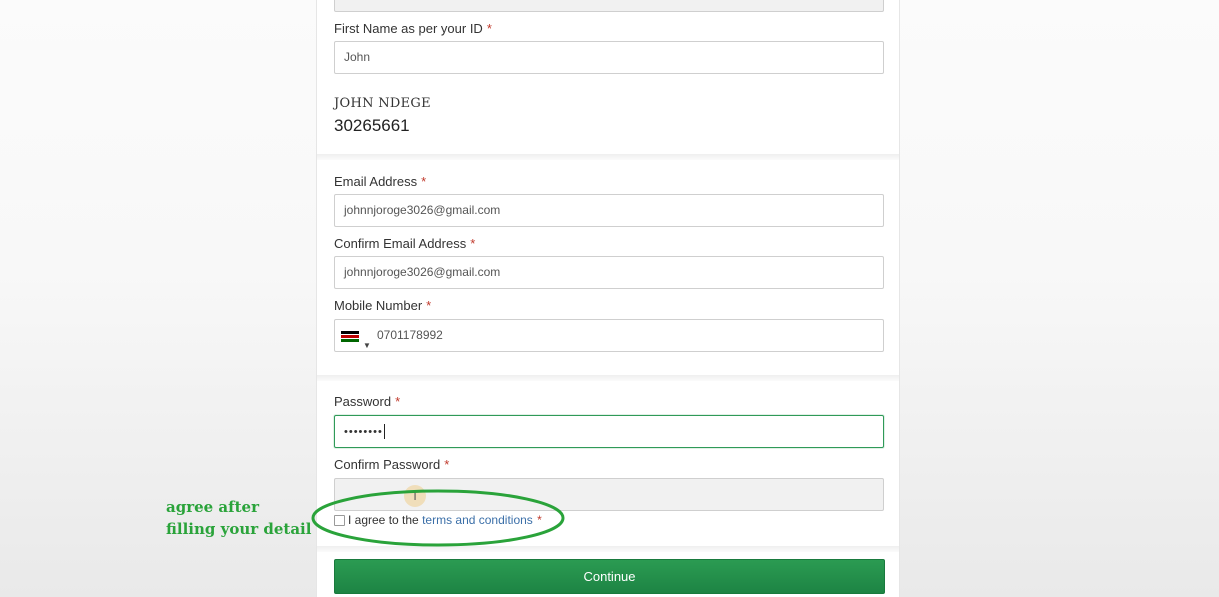  I want to click on country-dropdown-icon: ▼, so click(367, 345).